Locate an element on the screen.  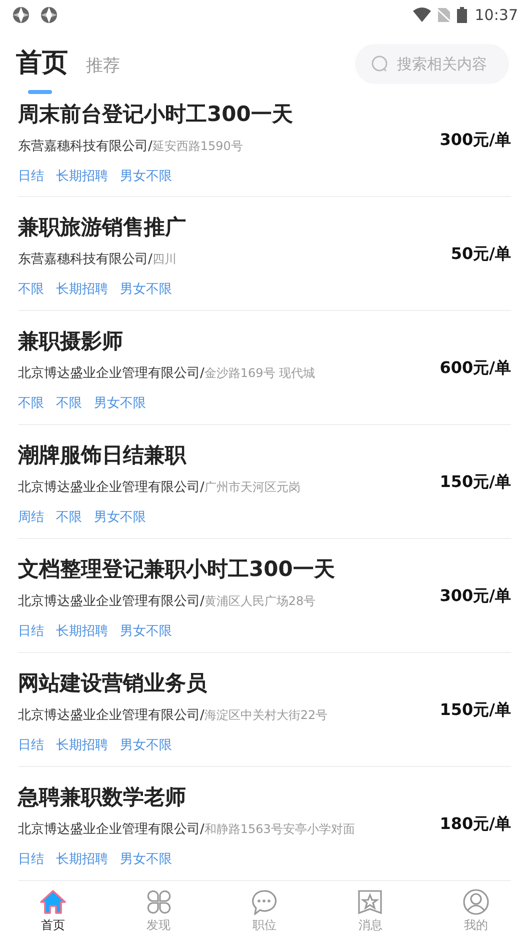
job-list-item: 潮牌服饰日结兼职 北京博达盛业企业管理有限公司/广州市天河区元岗 周结 不限 男女不限 150元/单 is located at coordinates (264, 482).